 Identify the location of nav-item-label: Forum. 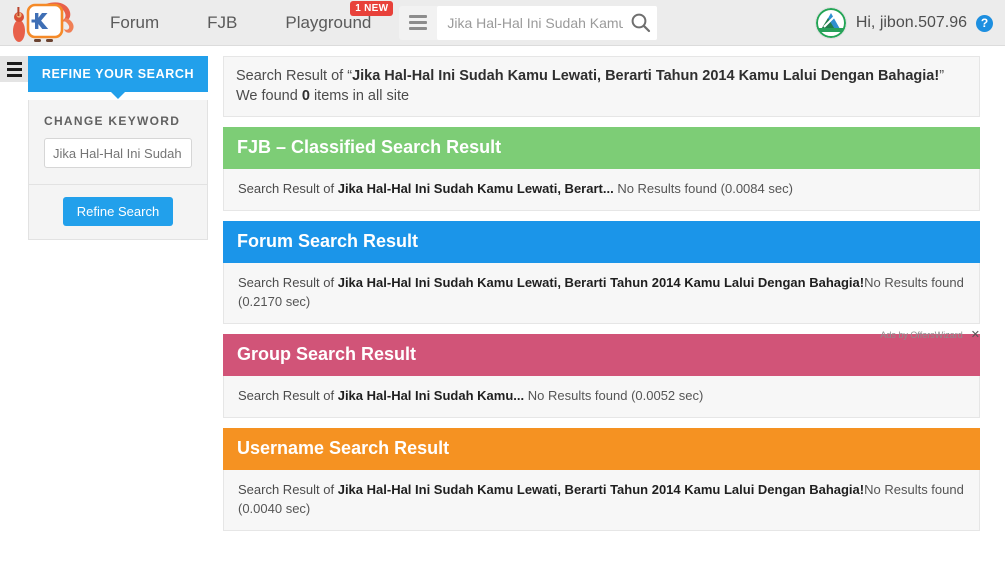
(135, 22).